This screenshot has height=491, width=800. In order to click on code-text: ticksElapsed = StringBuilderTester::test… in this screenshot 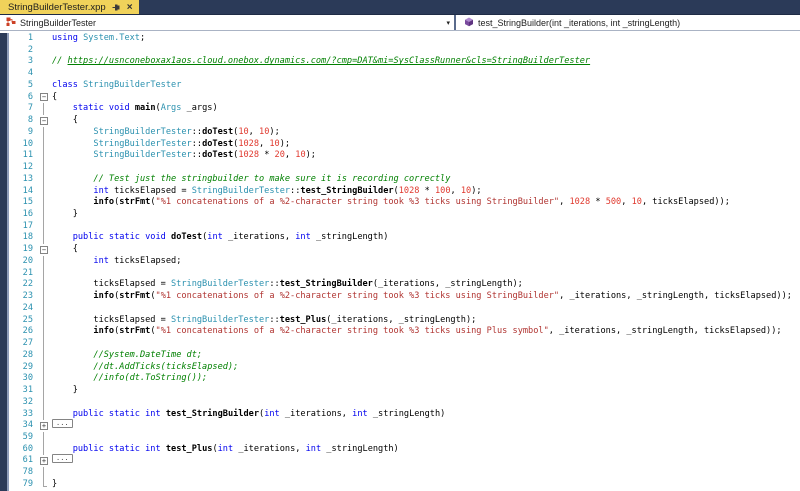, I will do `click(426, 321)`.